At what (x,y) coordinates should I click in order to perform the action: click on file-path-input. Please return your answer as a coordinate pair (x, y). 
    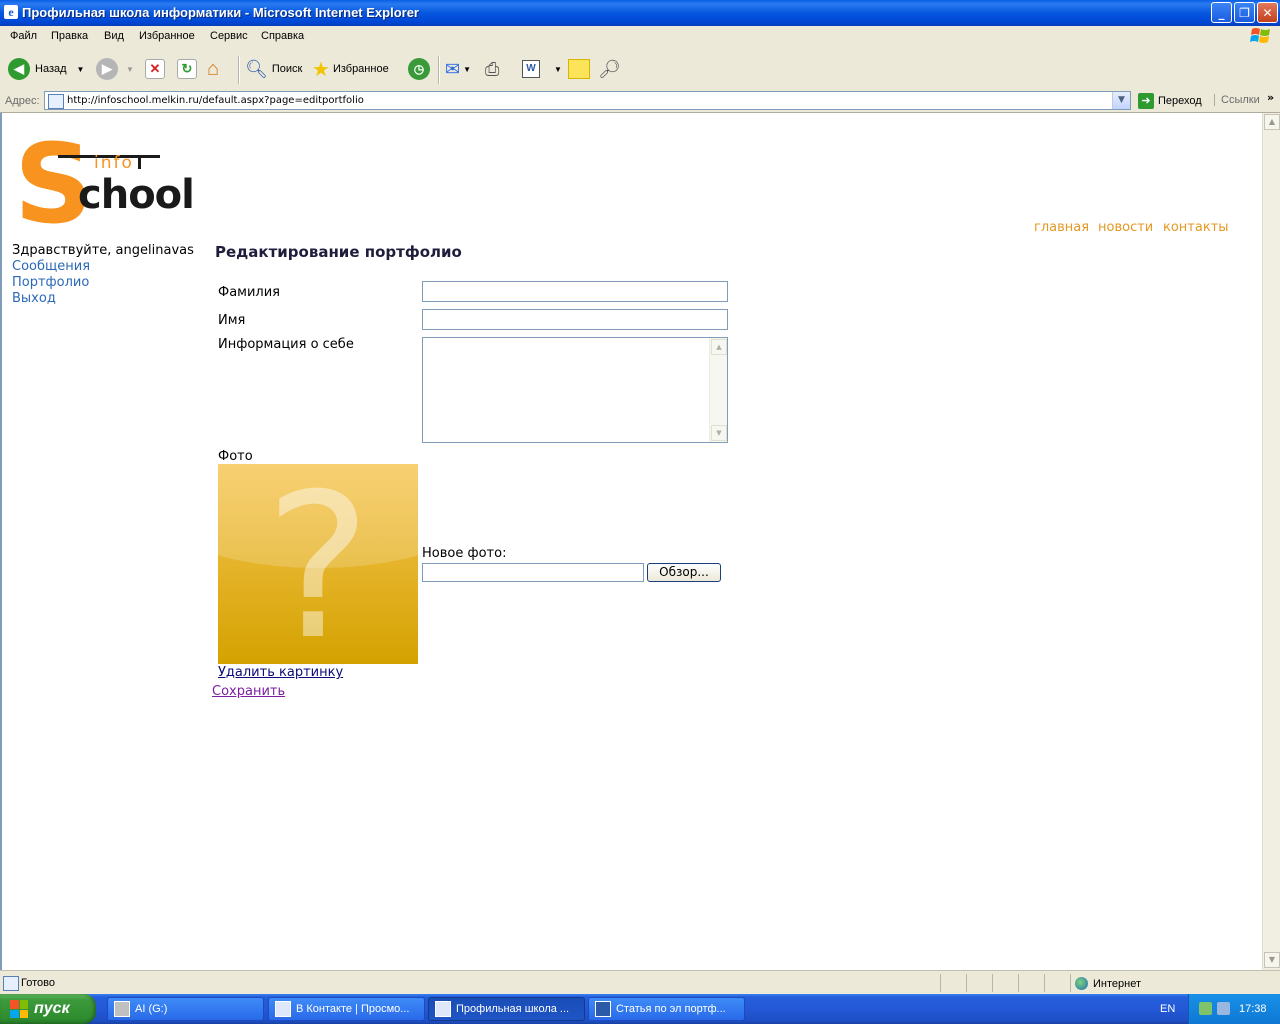
    Looking at the image, I should click on (533, 572).